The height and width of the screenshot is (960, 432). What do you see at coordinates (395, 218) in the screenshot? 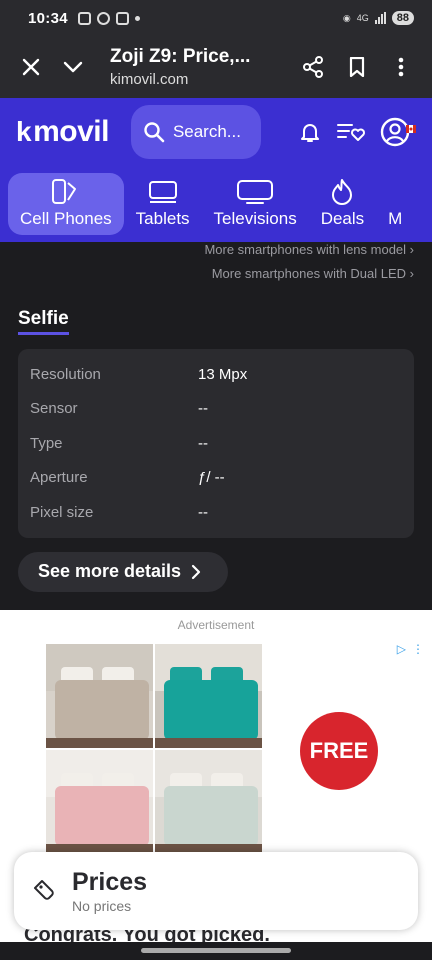
I see `category-label: M` at bounding box center [395, 218].